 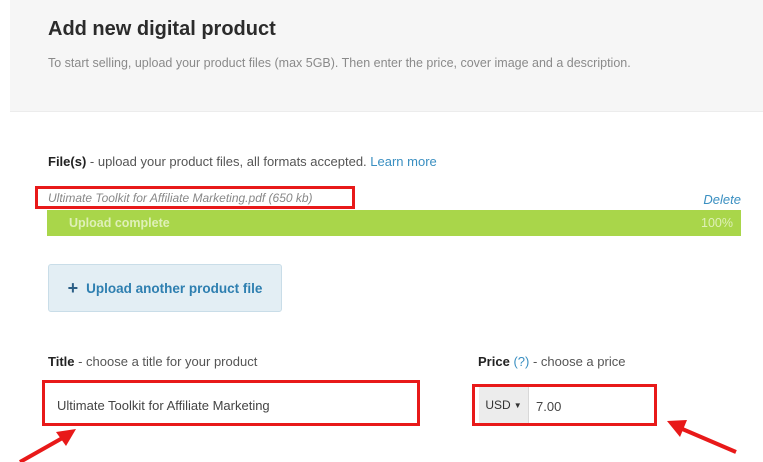 What do you see at coordinates (394, 223) in the screenshot?
I see `upload-progress-bar: Upload complete 100%` at bounding box center [394, 223].